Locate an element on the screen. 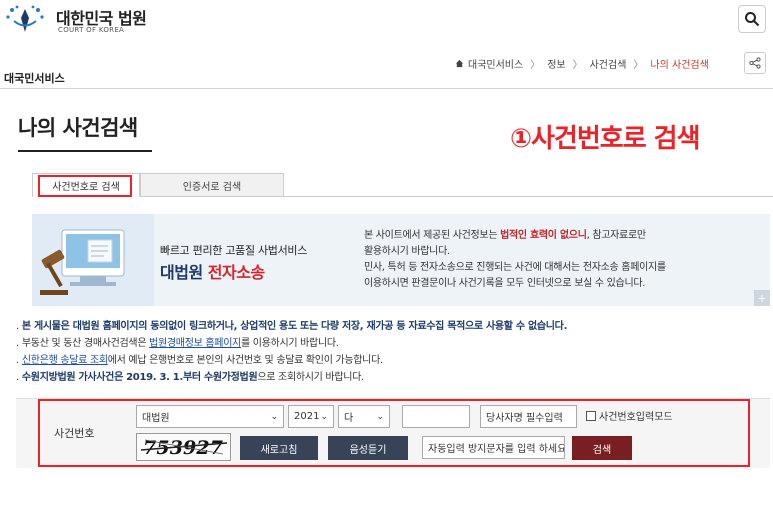 The width and height of the screenshot is (773, 508). banner-more-button: + is located at coordinates (762, 298).